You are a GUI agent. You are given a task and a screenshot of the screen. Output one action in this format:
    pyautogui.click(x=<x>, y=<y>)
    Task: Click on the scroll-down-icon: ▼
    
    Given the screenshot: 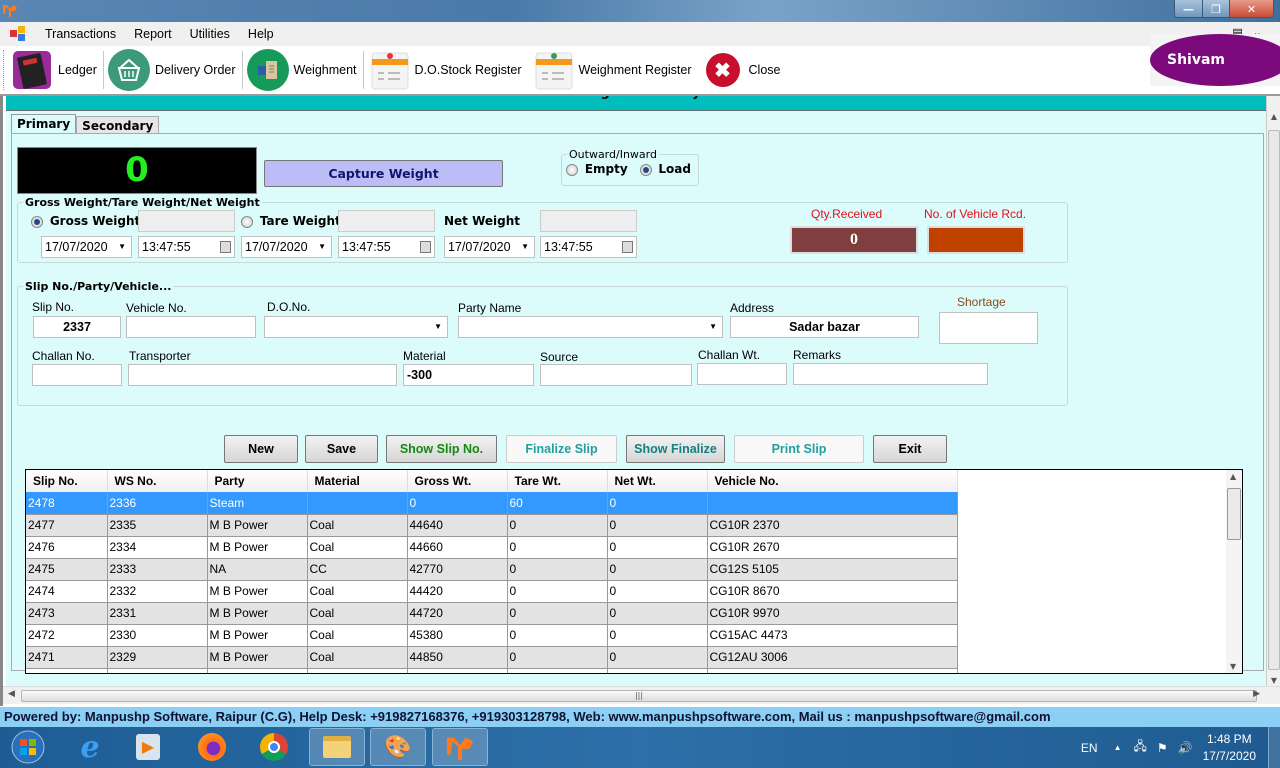 What is the action you would take?
    pyautogui.click(x=1233, y=666)
    